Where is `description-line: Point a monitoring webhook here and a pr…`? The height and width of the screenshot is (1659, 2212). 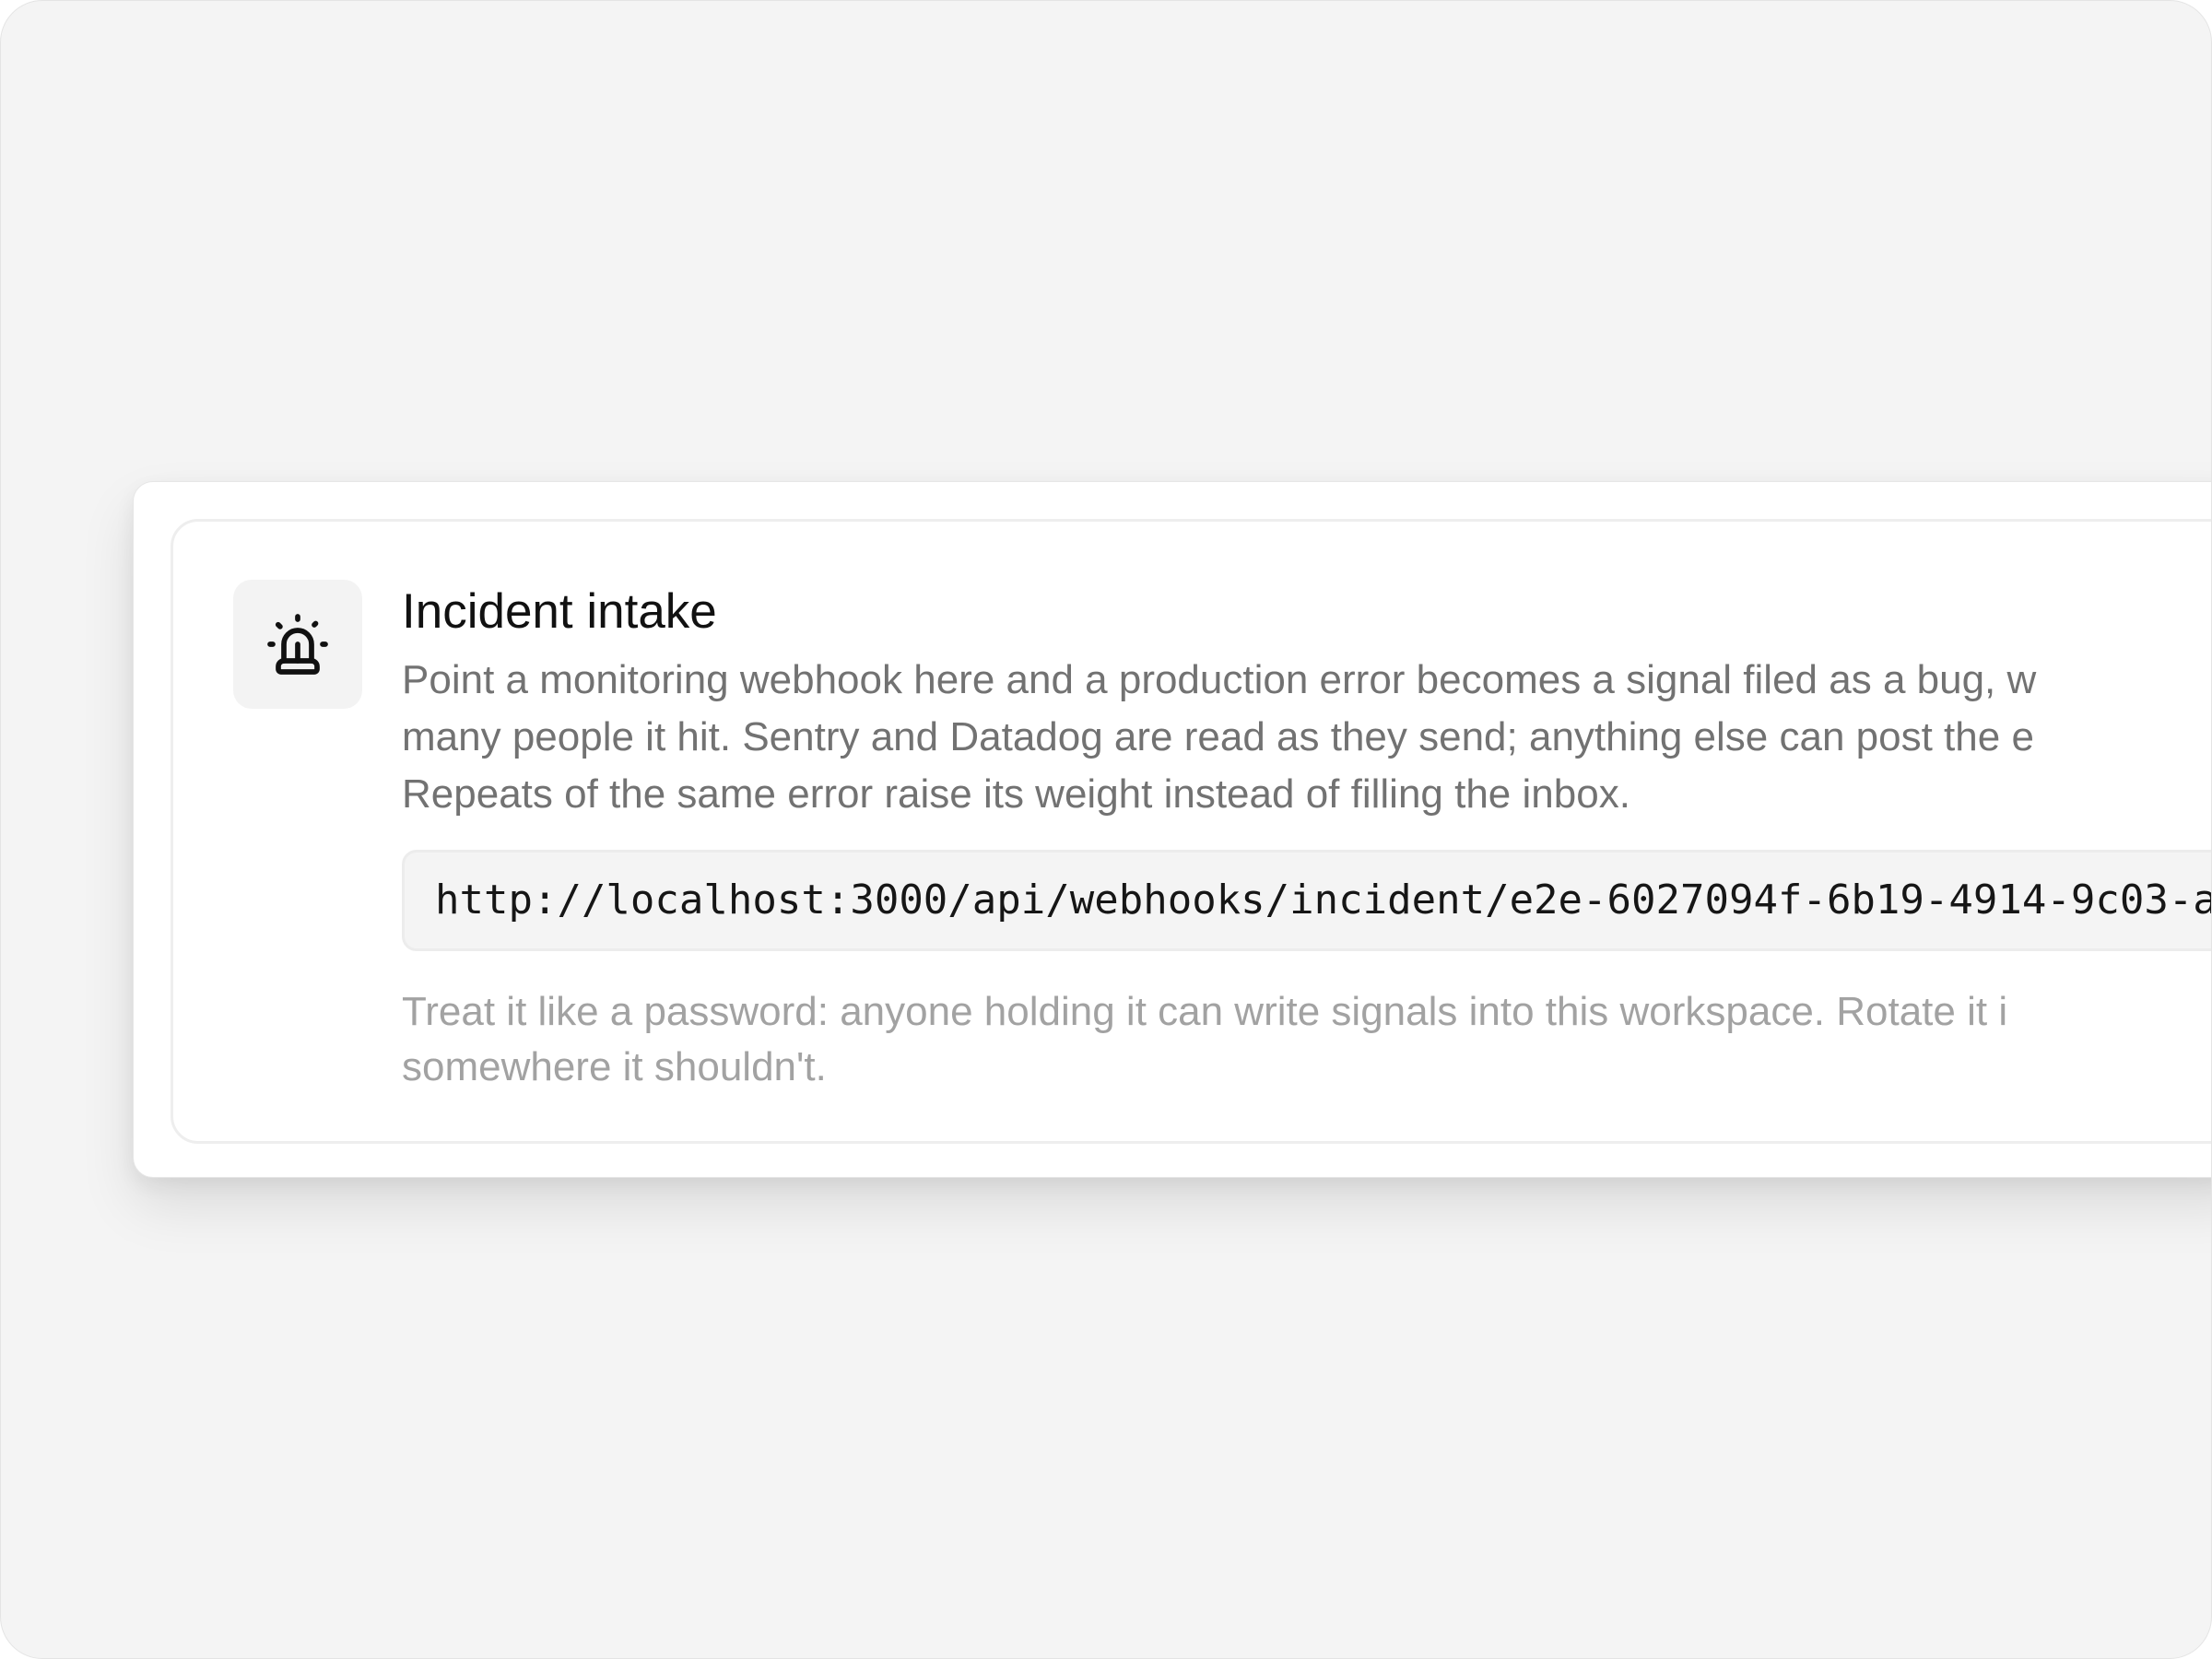
description-line: Point a monitoring webhook here and a pr… is located at coordinates (1219, 679).